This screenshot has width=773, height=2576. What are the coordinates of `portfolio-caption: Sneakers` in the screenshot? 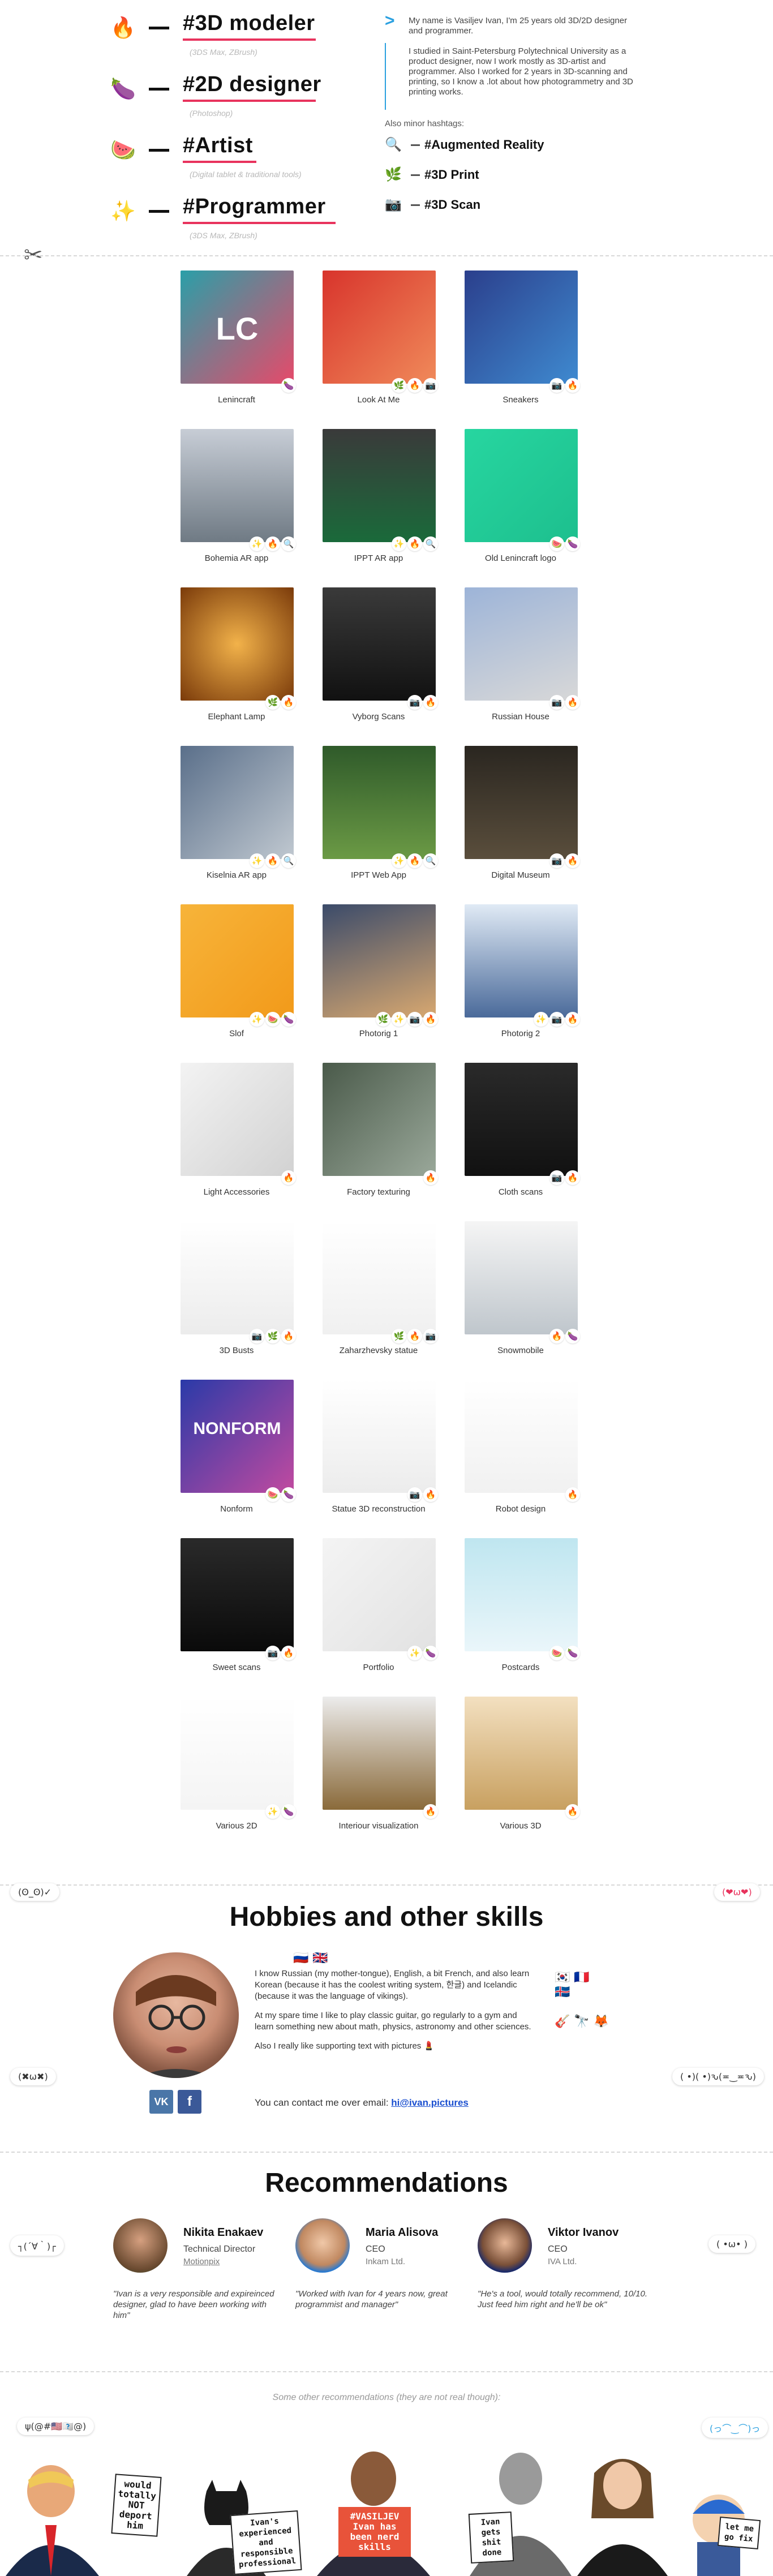 It's located at (520, 400).